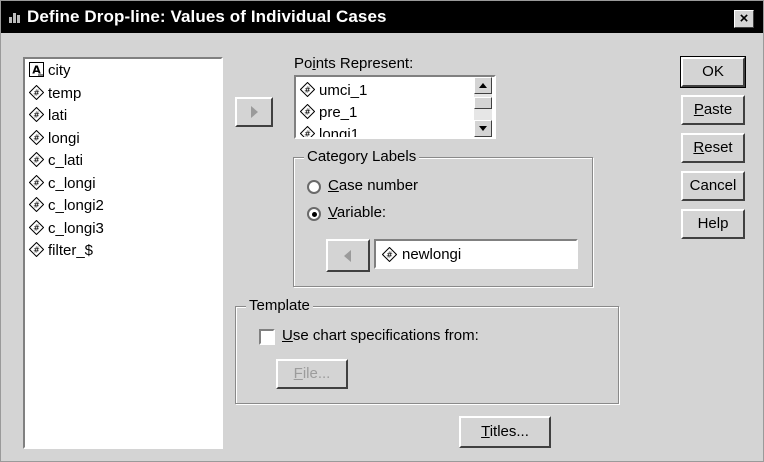  I want to click on radio-selected-dot, so click(314, 214).